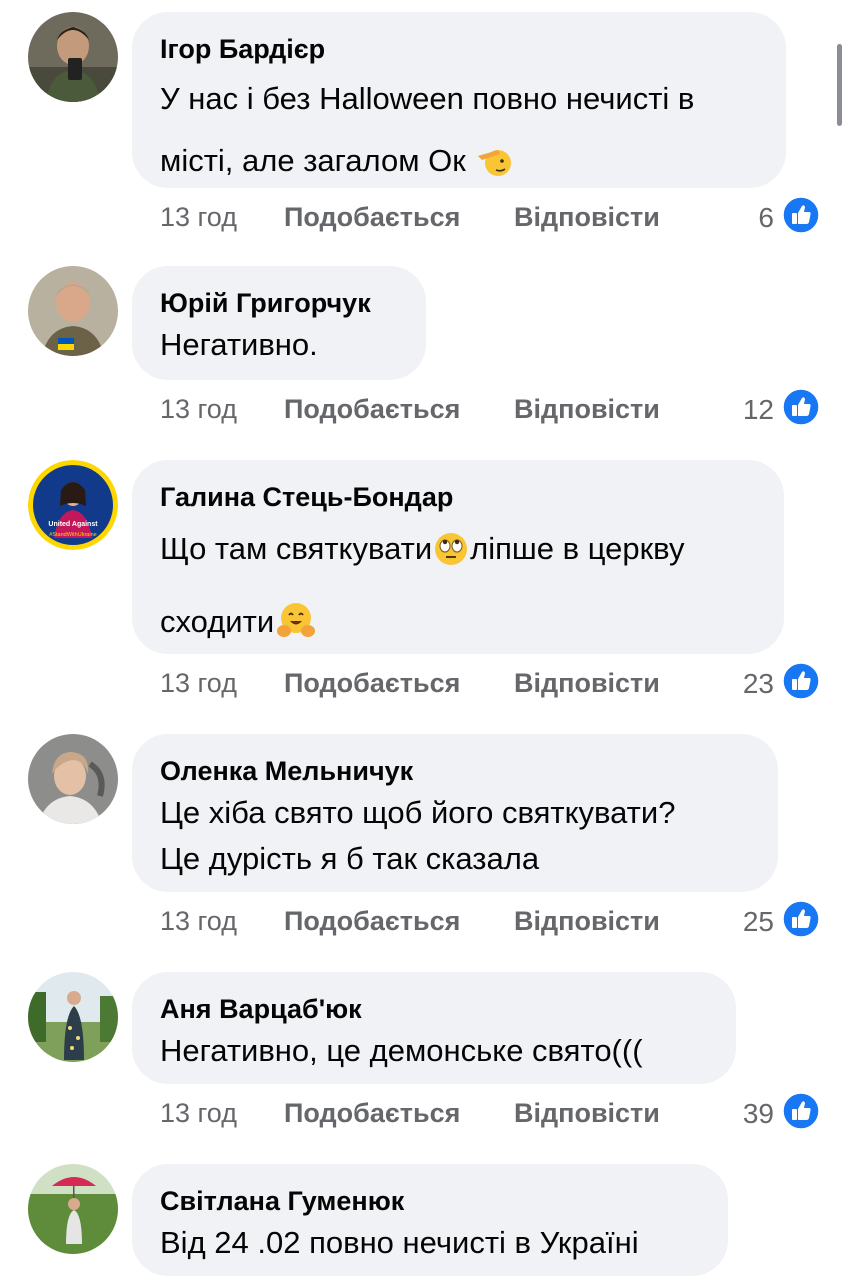  What do you see at coordinates (577, 548) in the screenshot?
I see `comment-line: ліпше в церкву` at bounding box center [577, 548].